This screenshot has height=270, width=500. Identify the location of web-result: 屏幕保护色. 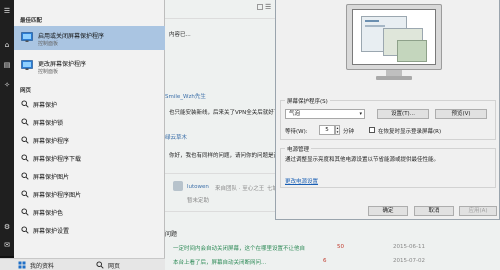
(89, 212).